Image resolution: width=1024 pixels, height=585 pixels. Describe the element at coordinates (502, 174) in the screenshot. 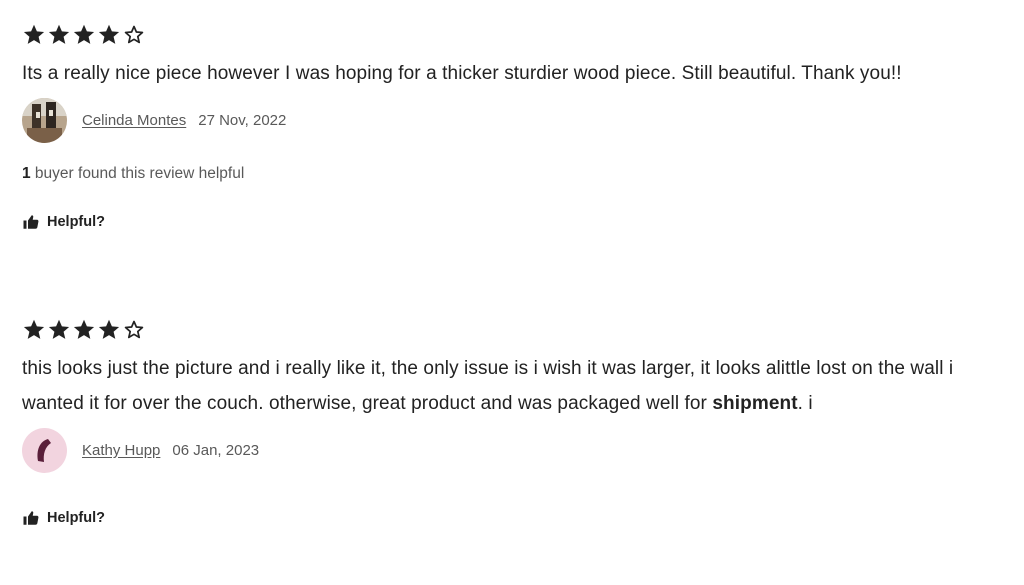

I see `helpful-count-text: 1 buyer found this review helpful` at that location.